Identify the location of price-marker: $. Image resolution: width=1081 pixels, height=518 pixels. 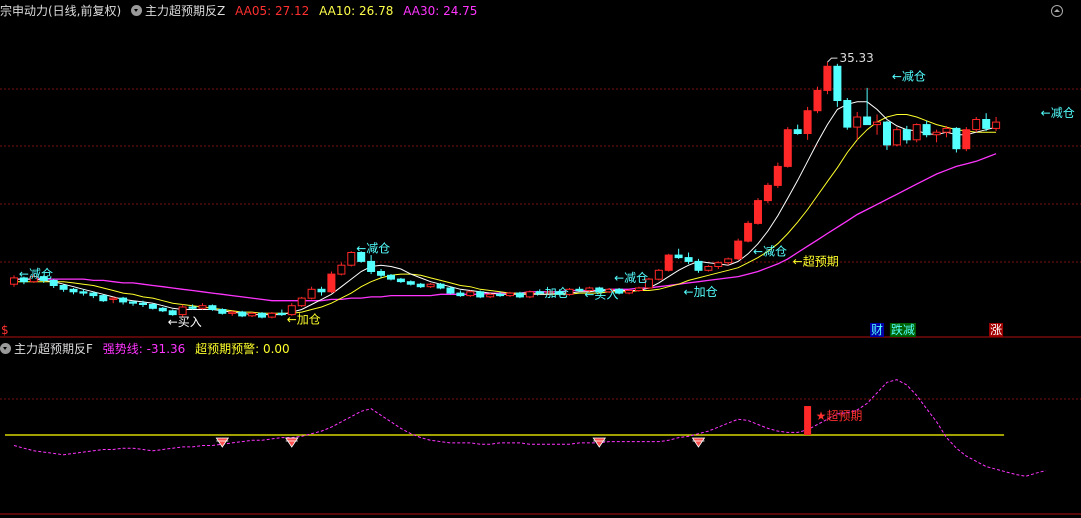
(5, 330).